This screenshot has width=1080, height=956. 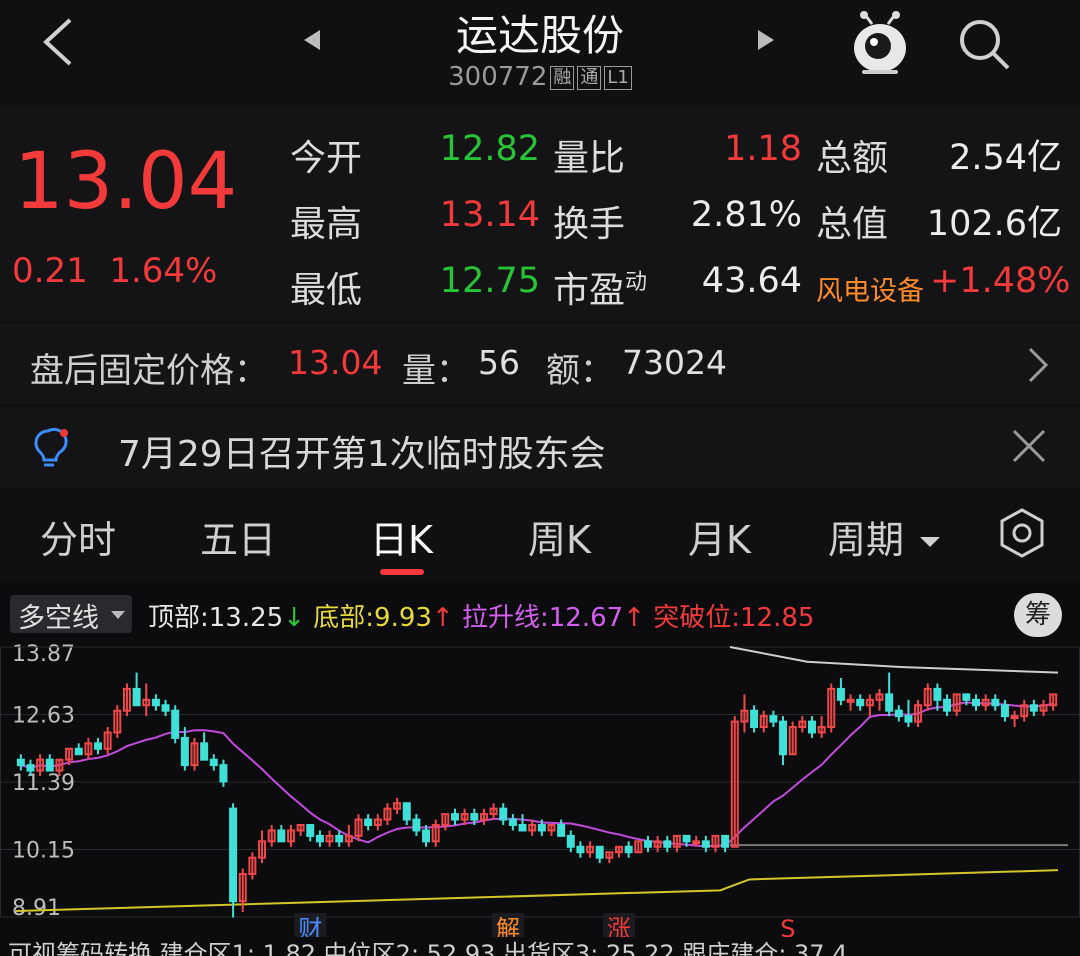 I want to click on high-value: 13.14, so click(x=489, y=215).